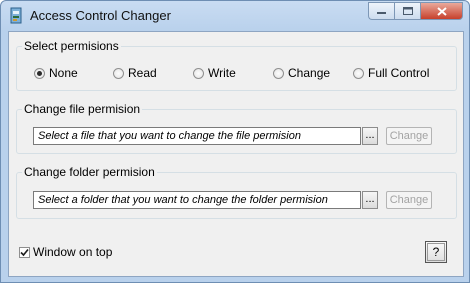 This screenshot has width=470, height=283. I want to click on radio-change-dot, so click(278, 73).